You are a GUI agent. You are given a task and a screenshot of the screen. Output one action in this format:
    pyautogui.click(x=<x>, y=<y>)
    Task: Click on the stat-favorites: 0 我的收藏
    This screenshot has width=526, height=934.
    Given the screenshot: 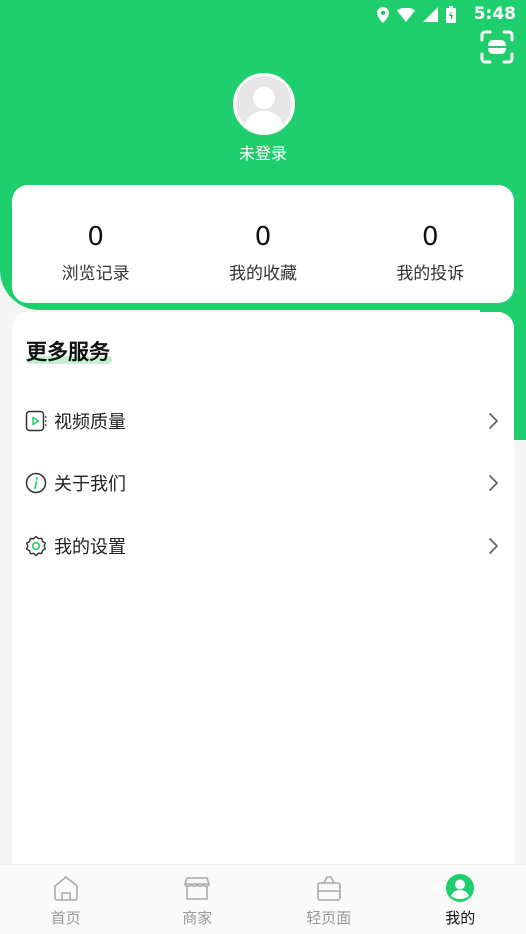 What is the action you would take?
    pyautogui.click(x=262, y=244)
    